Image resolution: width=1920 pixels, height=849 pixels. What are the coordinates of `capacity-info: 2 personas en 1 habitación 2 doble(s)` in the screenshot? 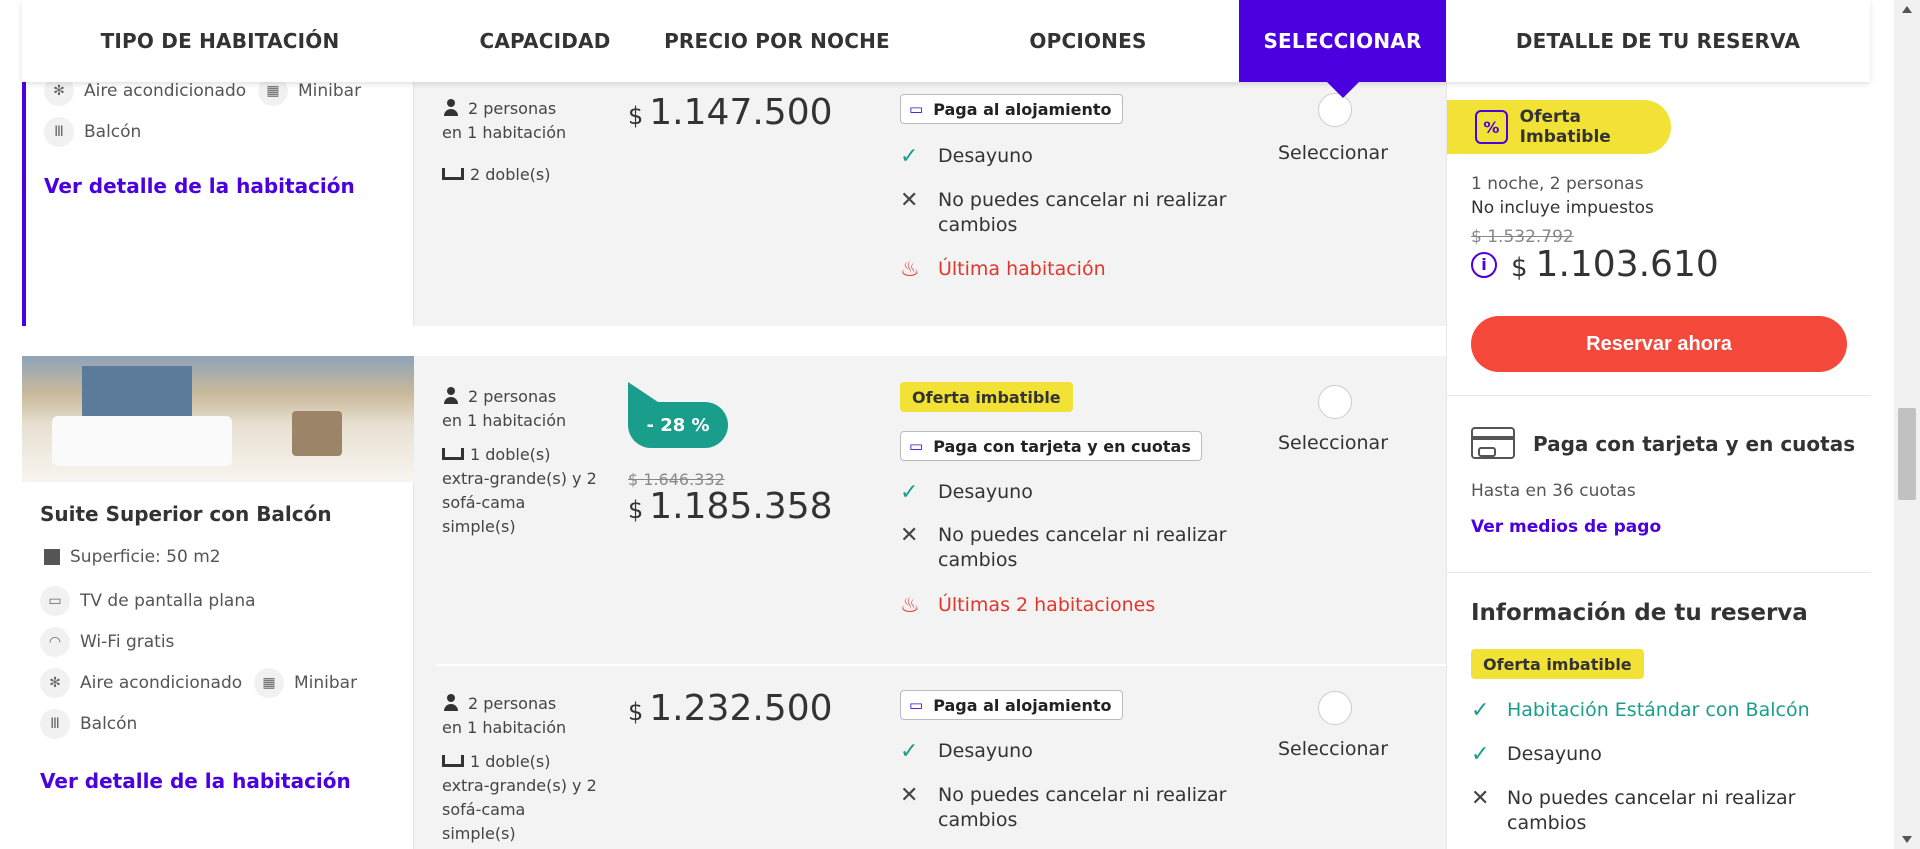 It's located at (504, 141).